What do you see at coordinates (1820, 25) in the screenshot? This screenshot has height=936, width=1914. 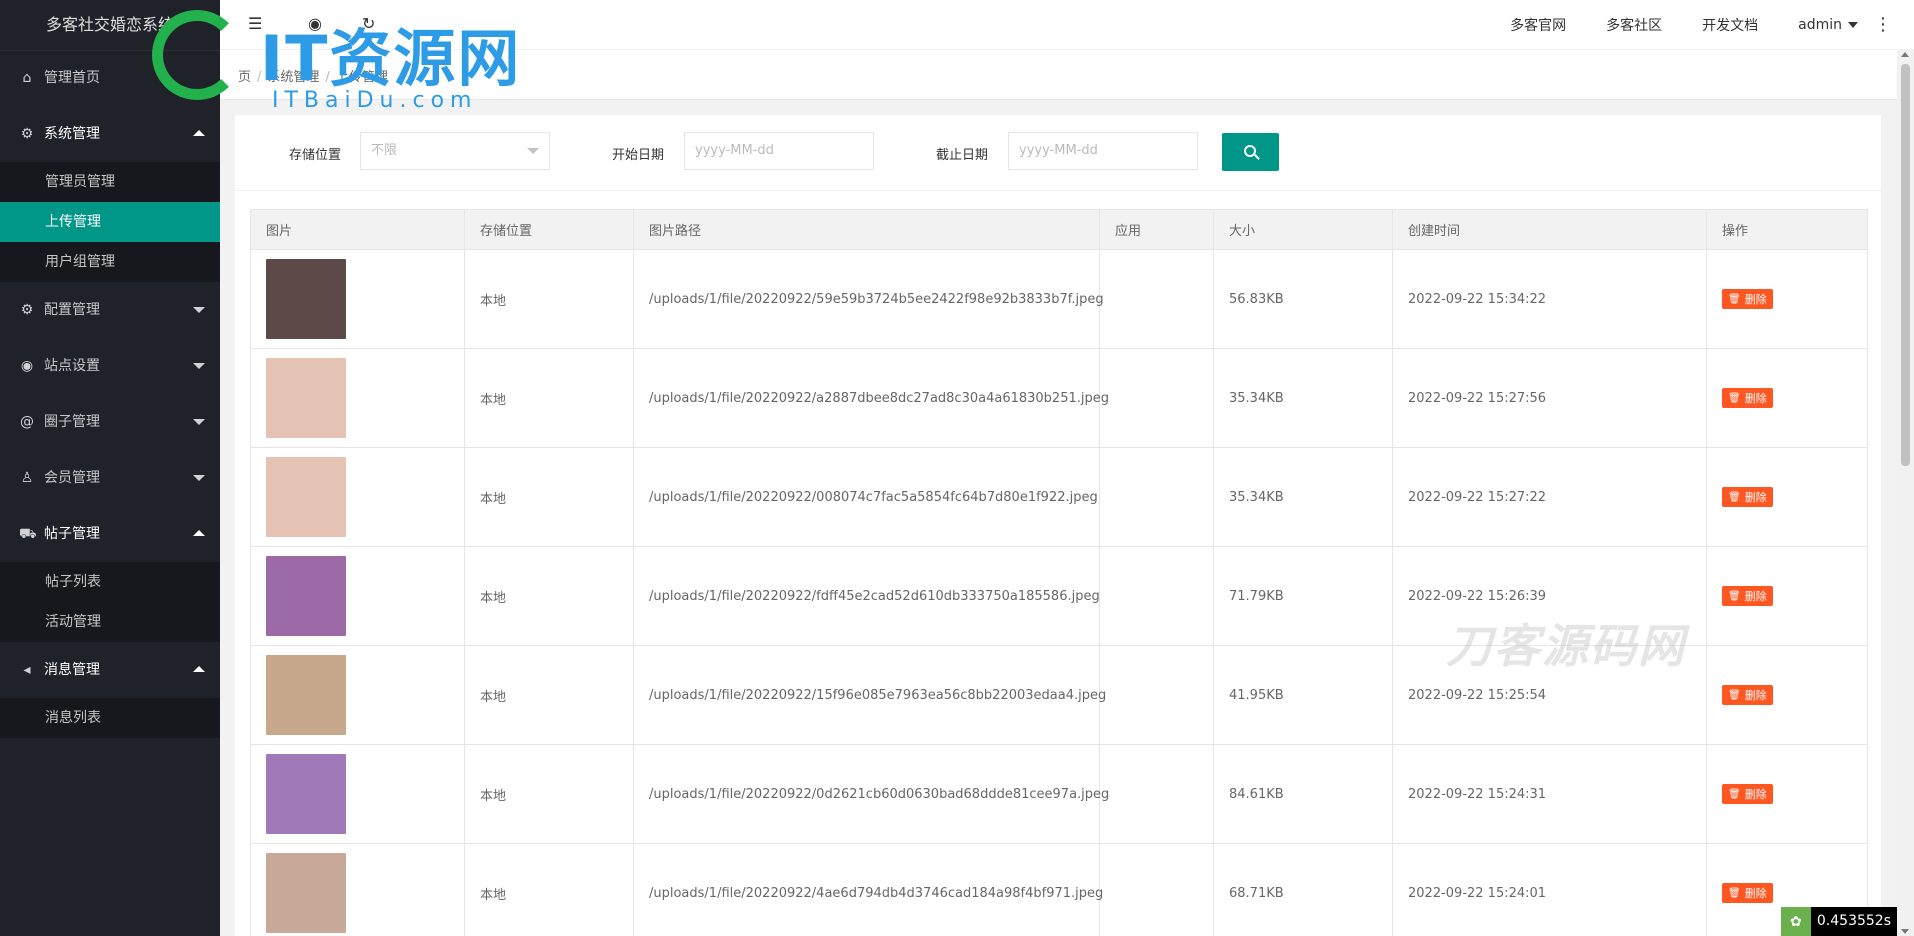 I see `user-name: admin` at bounding box center [1820, 25].